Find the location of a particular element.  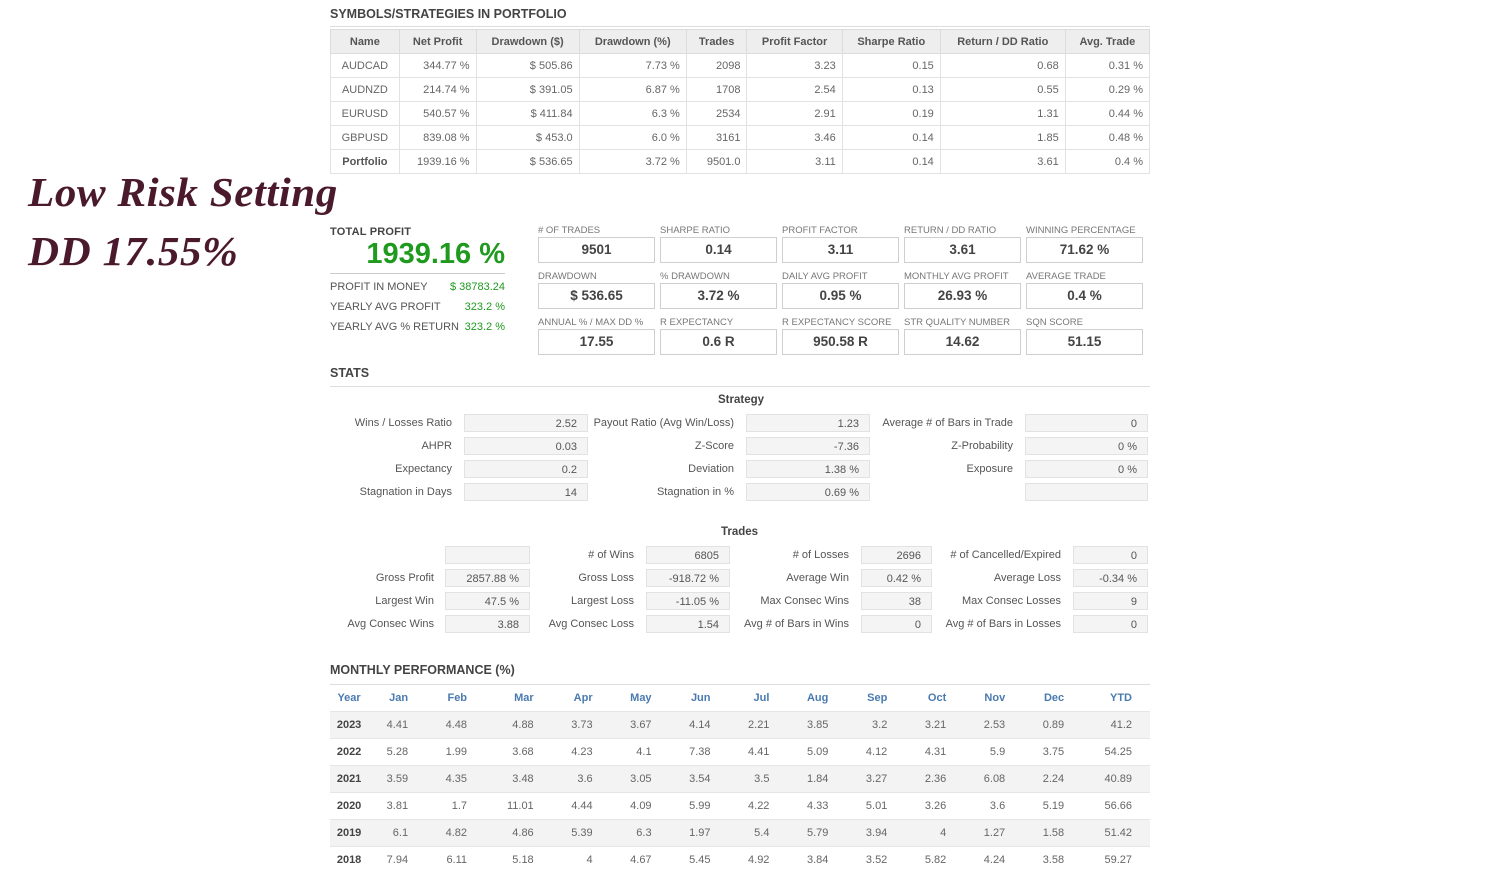

stat-value: 0 is located at coordinates (1110, 555).